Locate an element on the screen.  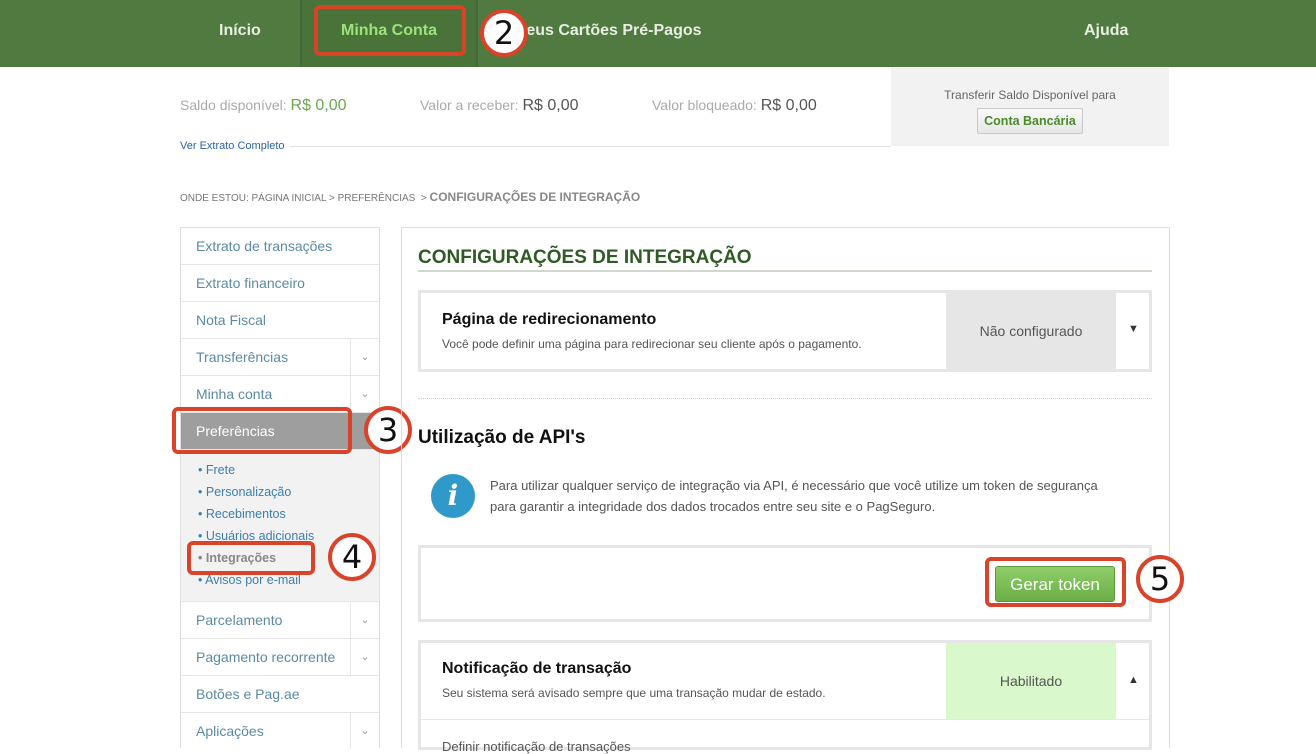
sidebar-item-extrato-financeiro: Extrato financeiro is located at coordinates (280, 283).